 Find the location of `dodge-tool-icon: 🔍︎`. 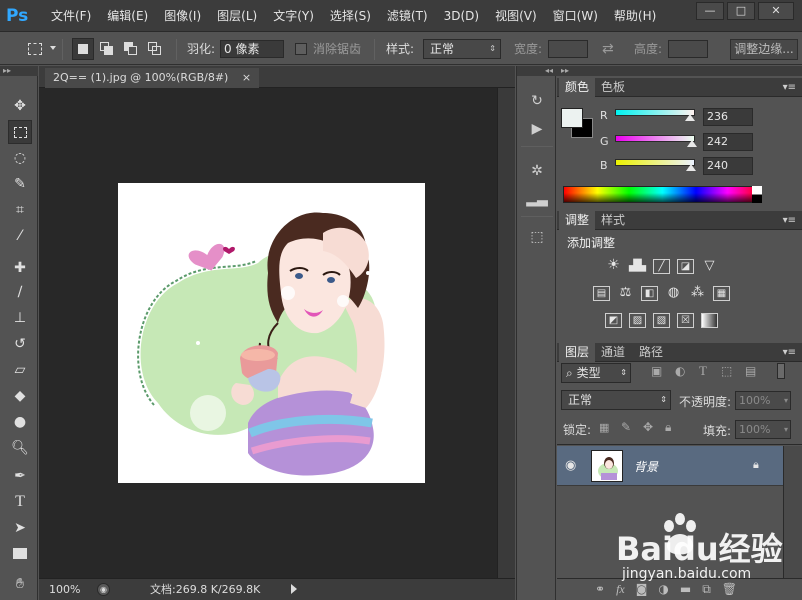

dodge-tool-icon: 🔍︎ is located at coordinates (20, 448).